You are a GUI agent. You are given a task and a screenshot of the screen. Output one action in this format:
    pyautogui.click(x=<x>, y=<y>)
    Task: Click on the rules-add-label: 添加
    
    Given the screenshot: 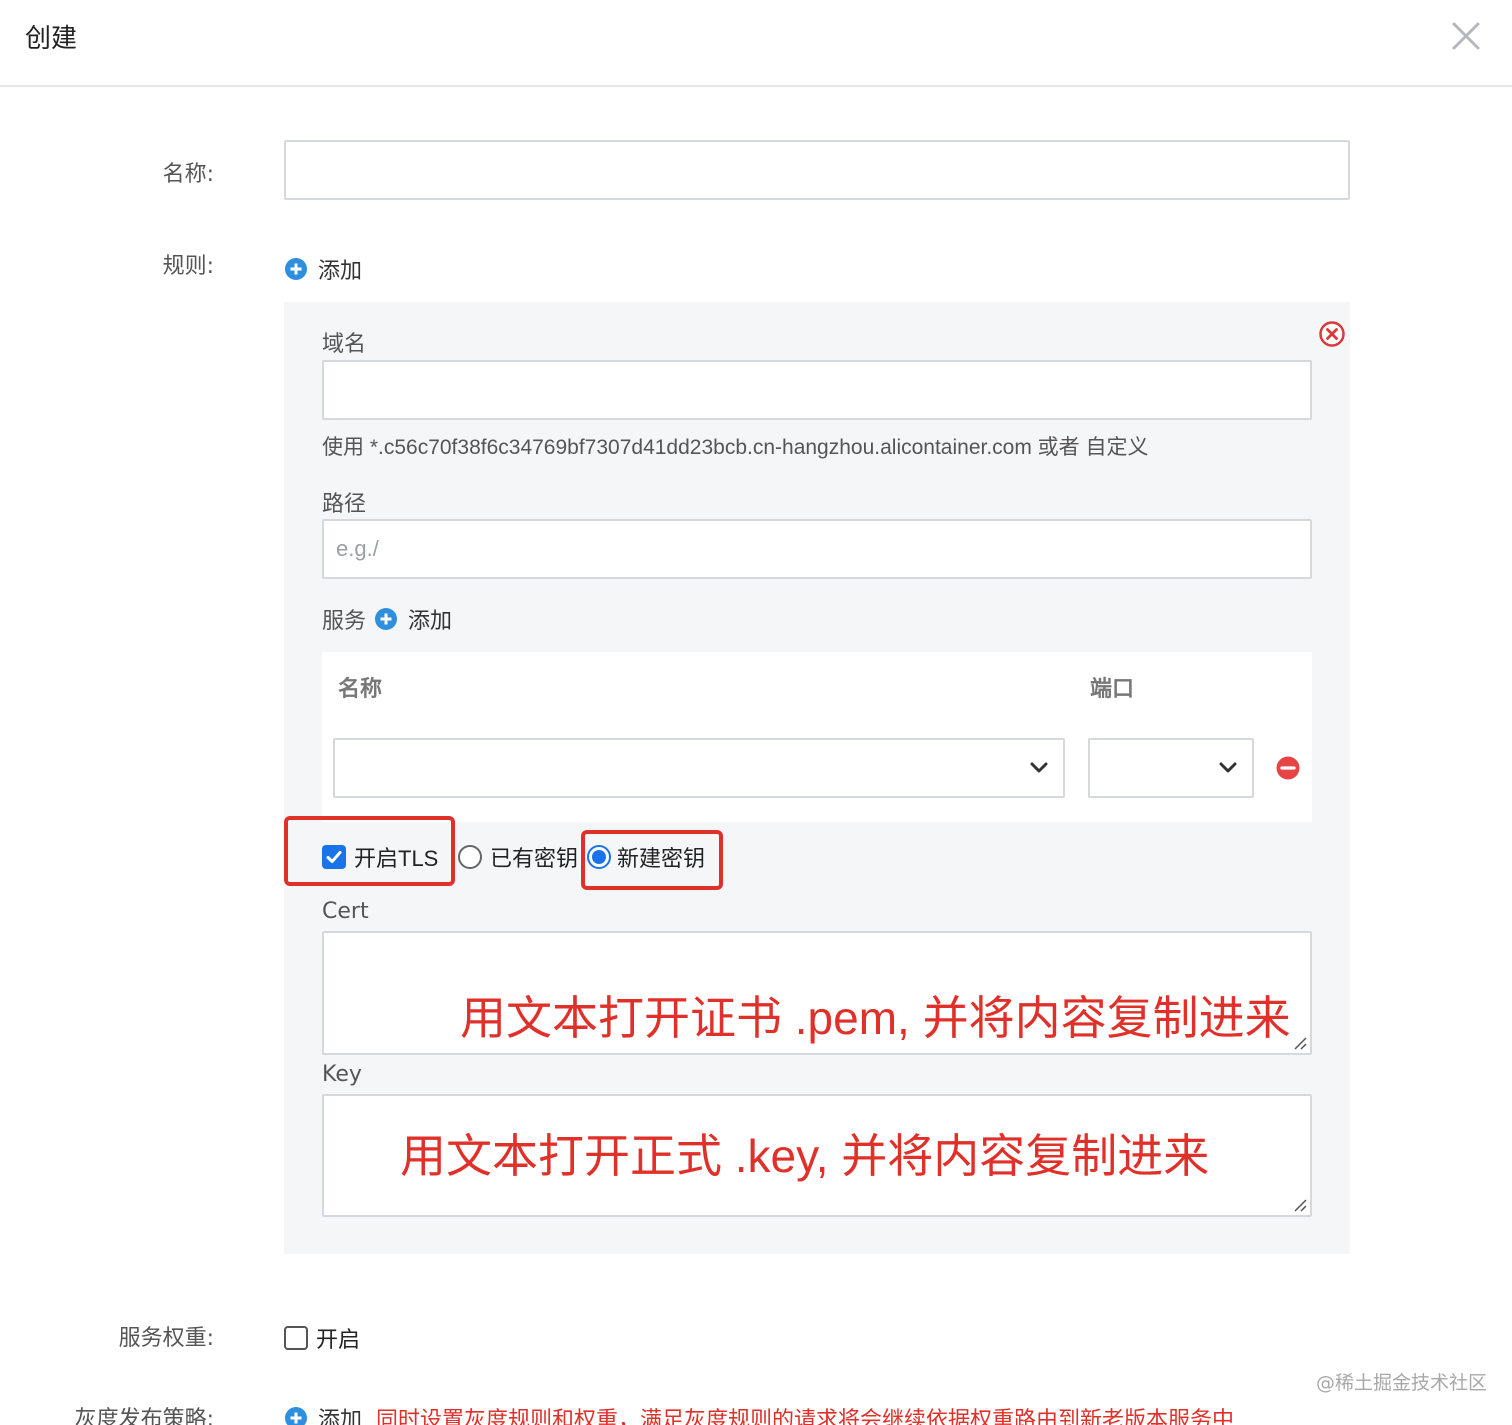 What is the action you would take?
    pyautogui.click(x=340, y=271)
    